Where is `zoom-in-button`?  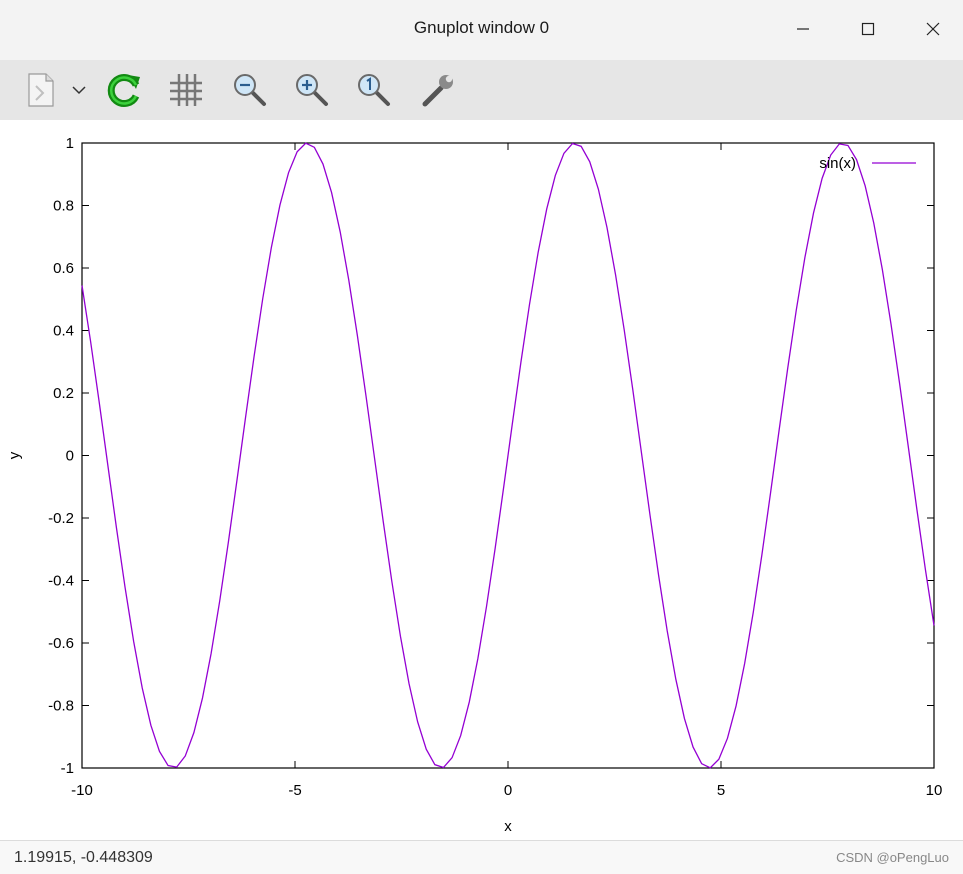 zoom-in-button is located at coordinates (312, 90).